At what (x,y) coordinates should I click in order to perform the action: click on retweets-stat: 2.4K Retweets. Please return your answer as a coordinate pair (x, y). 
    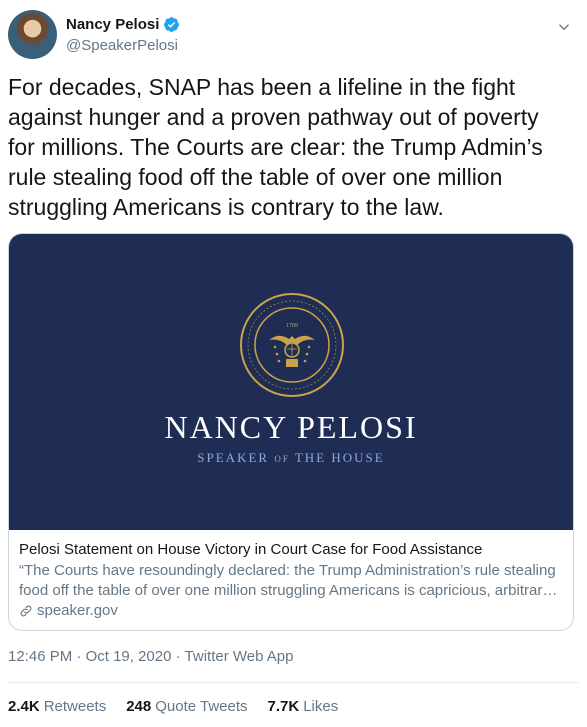
    Looking at the image, I should click on (57, 706).